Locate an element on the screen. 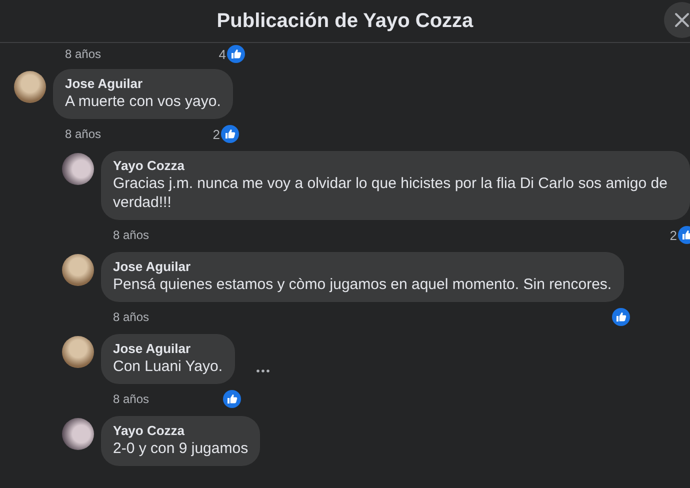  window-title: Publicación de Yayo Cozza is located at coordinates (345, 21).